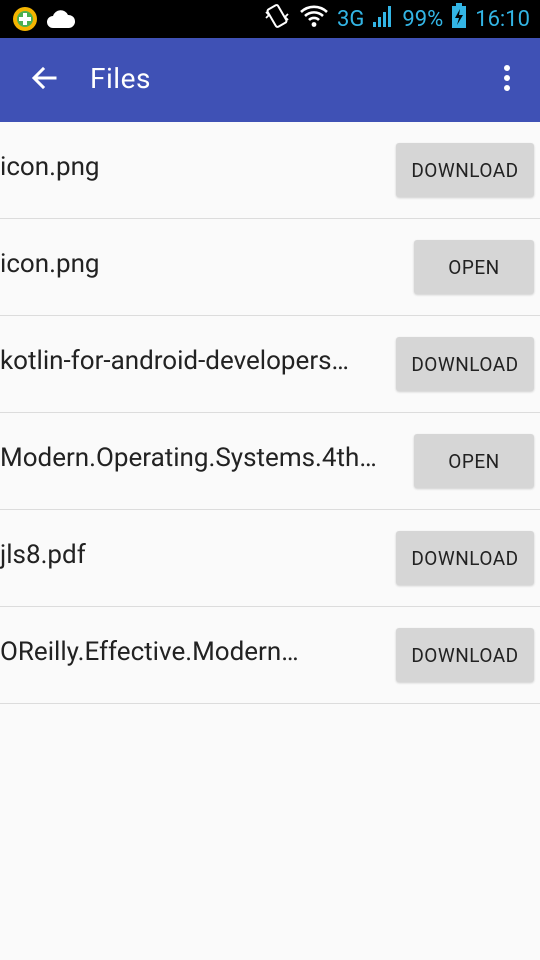 The width and height of the screenshot is (540, 960). I want to click on app-bar: Files, so click(270, 80).